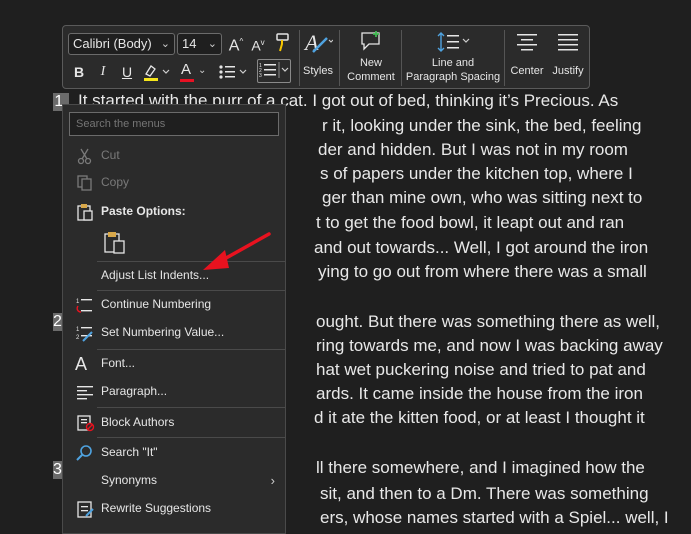 The width and height of the screenshot is (691, 534). What do you see at coordinates (568, 71) in the screenshot?
I see `justify-label: Justify` at bounding box center [568, 71].